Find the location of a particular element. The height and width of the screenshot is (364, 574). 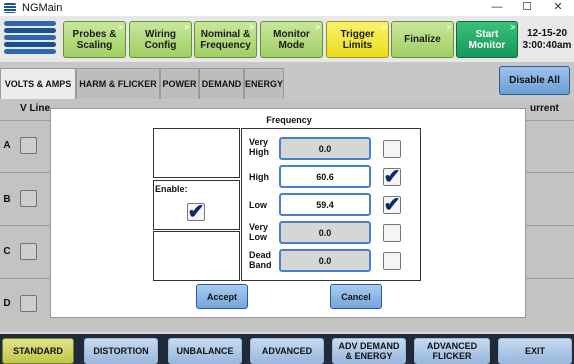

trigger-limits-label: Trigger Limits is located at coordinates (357, 39).